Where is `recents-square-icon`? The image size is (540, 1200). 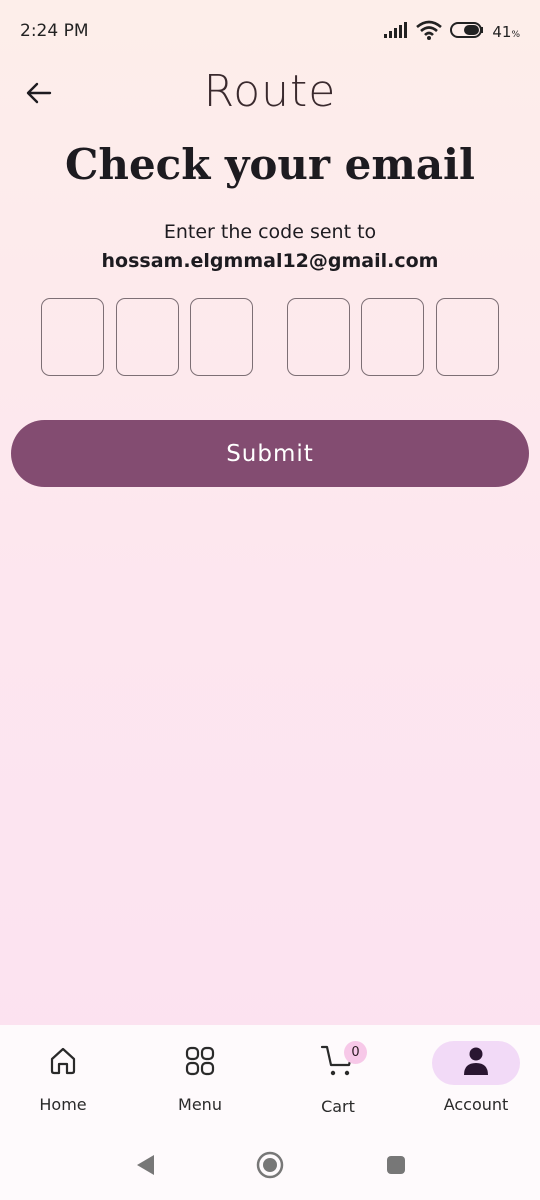 recents-square-icon is located at coordinates (396, 1167).